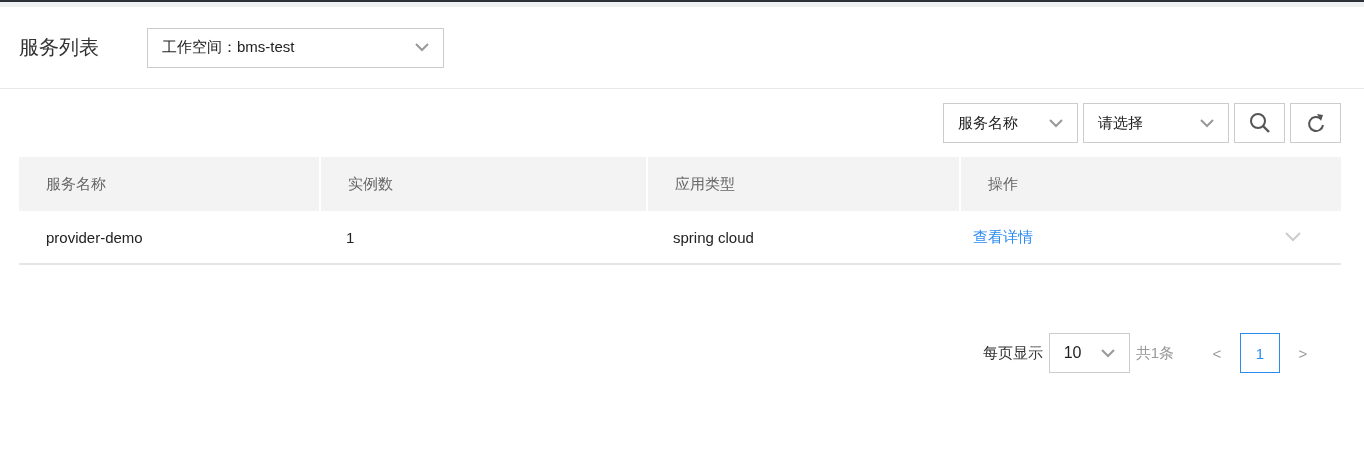 This screenshot has width=1364, height=461. Describe the element at coordinates (1156, 123) in the screenshot. I see `value-select: 请选择` at that location.